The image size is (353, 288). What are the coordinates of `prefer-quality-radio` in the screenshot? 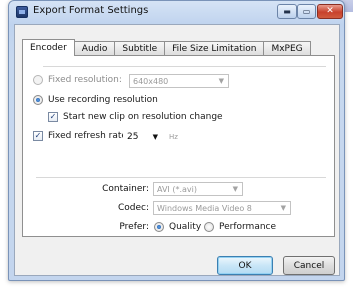 It's located at (159, 227).